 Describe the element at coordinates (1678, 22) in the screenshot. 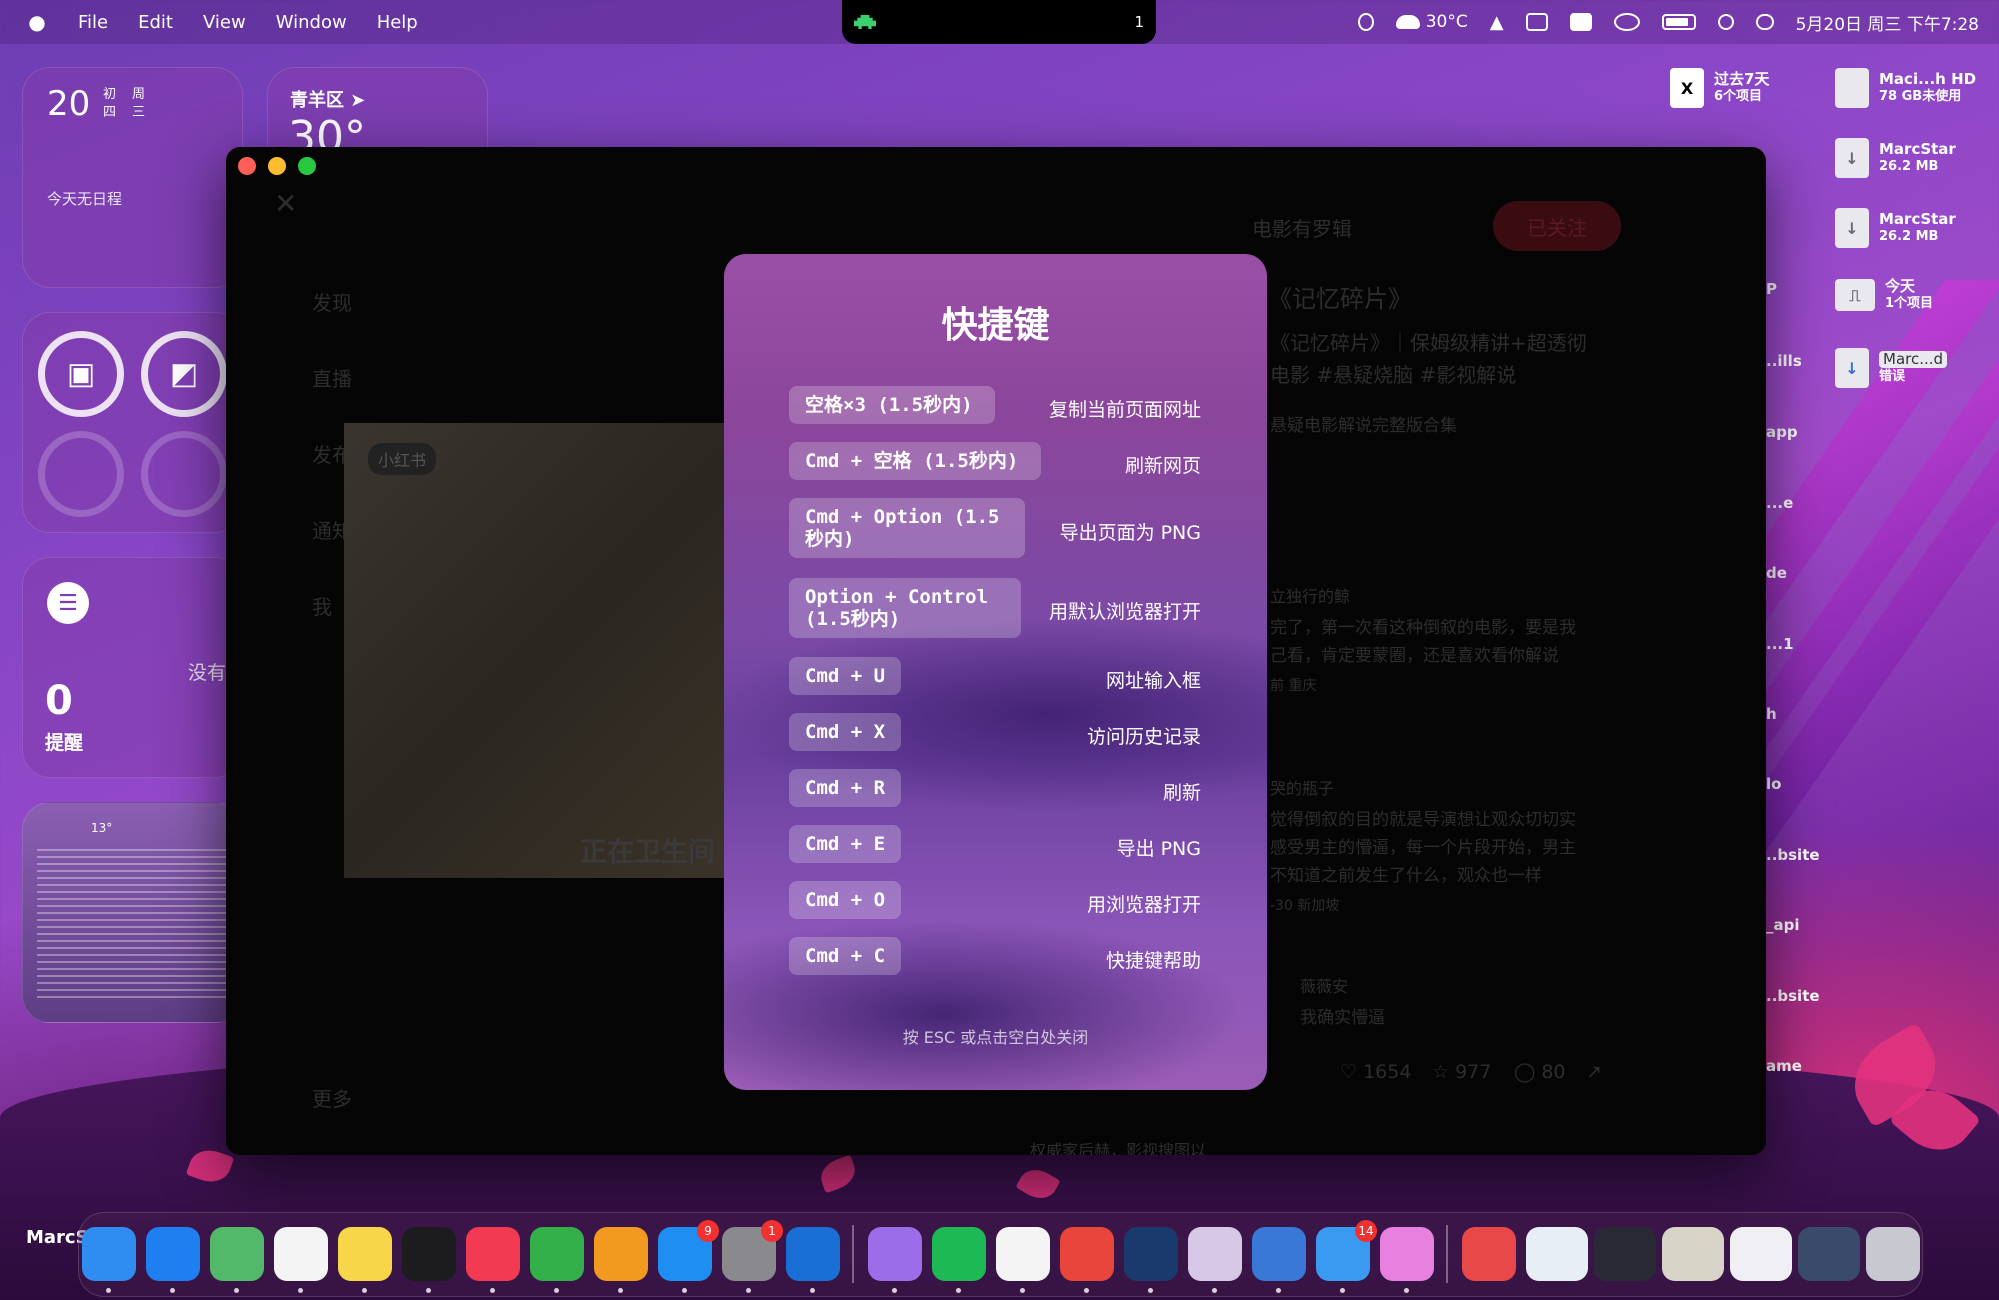

I see `battery-icon` at that location.